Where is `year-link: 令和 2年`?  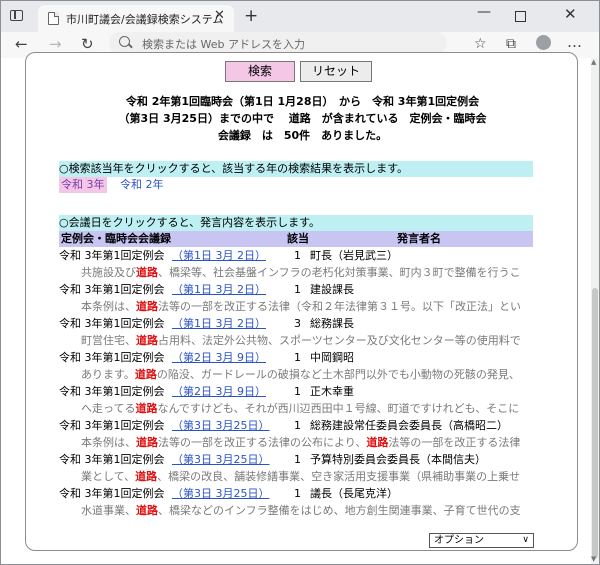
year-link: 令和 2年 is located at coordinates (142, 185).